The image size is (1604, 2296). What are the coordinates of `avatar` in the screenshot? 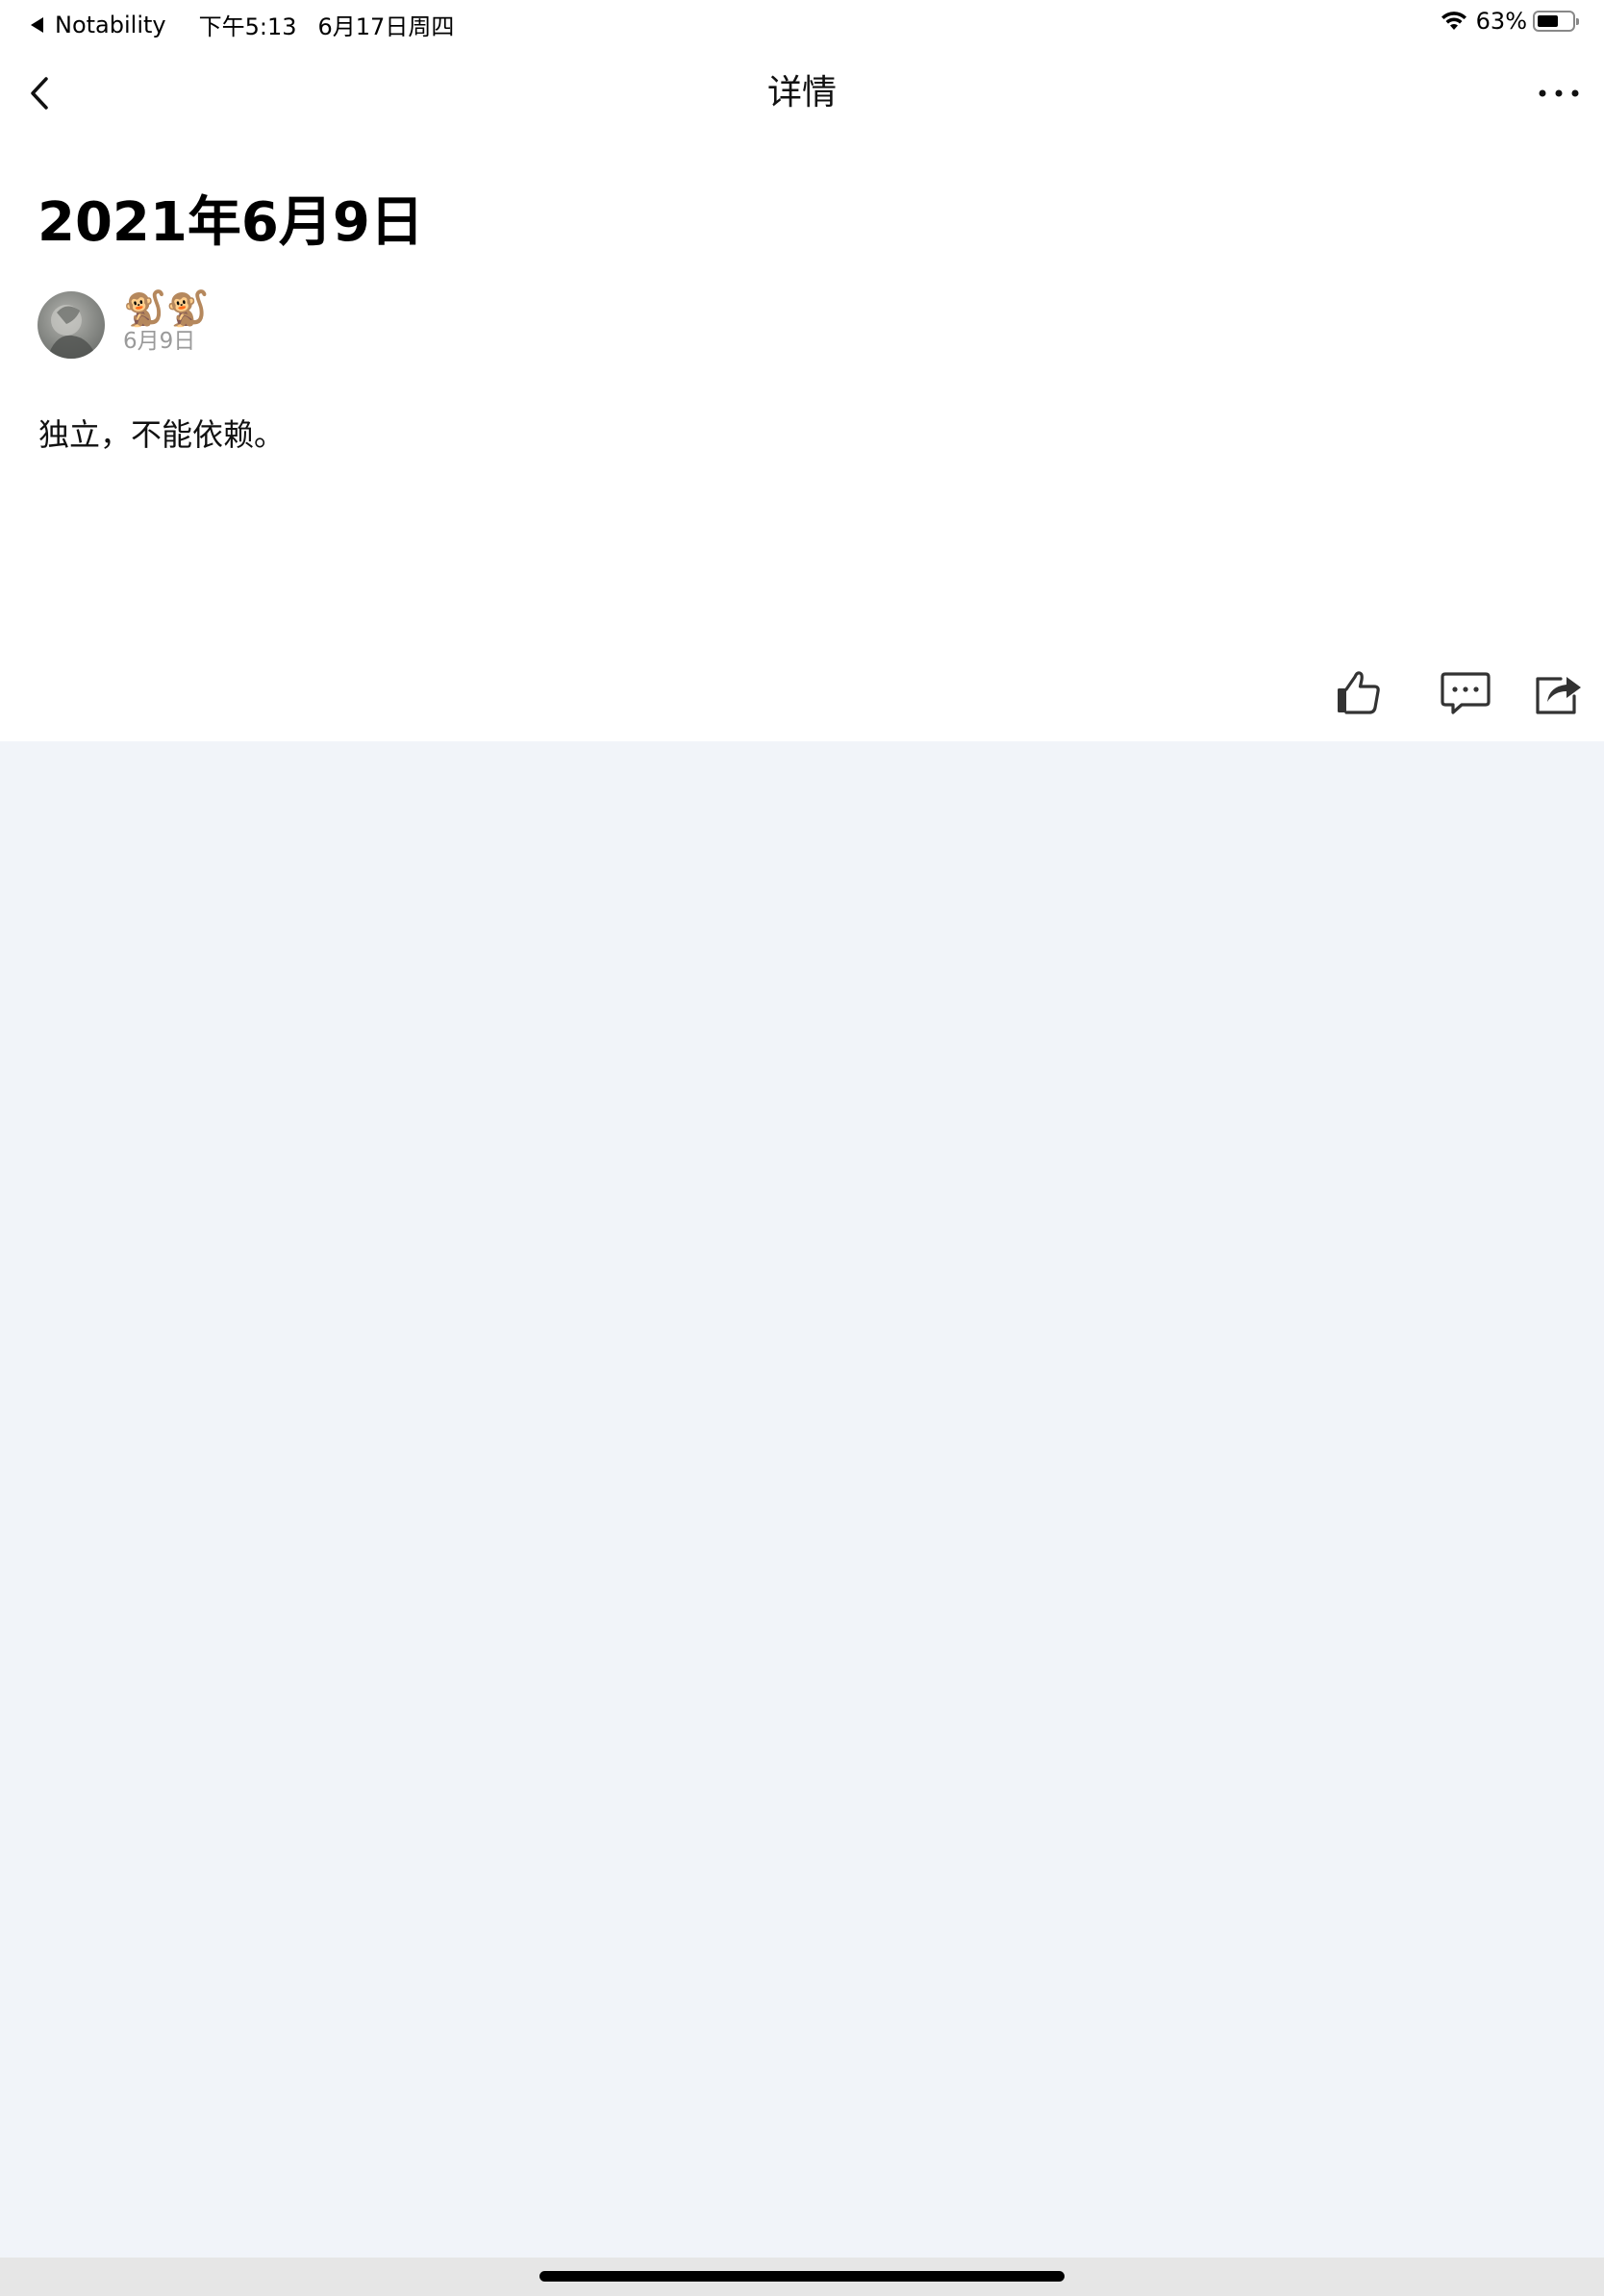 It's located at (71, 325).